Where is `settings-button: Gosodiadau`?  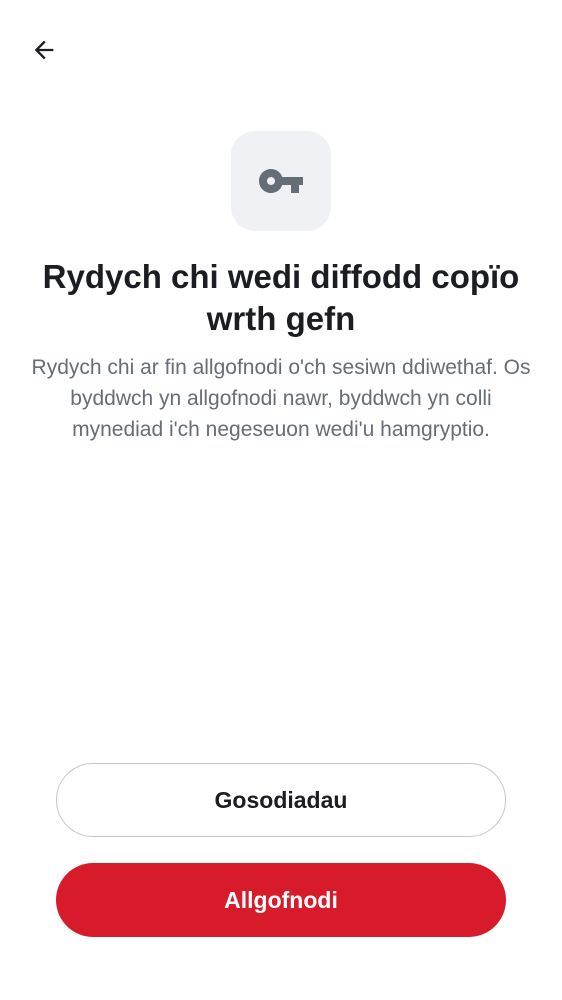
settings-button: Gosodiadau is located at coordinates (281, 800).